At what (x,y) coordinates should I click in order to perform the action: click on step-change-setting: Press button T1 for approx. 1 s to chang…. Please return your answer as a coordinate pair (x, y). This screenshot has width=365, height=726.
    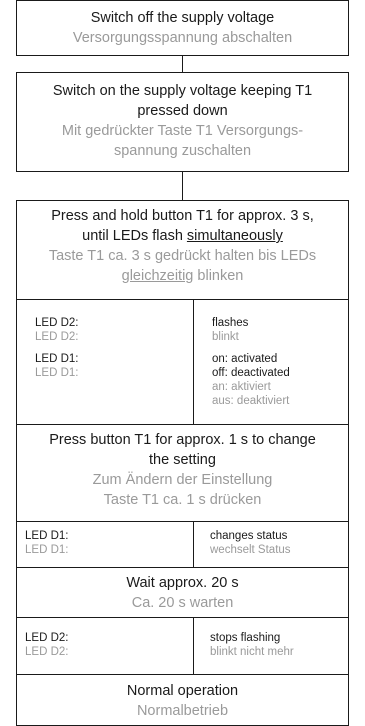
    Looking at the image, I should click on (182, 473).